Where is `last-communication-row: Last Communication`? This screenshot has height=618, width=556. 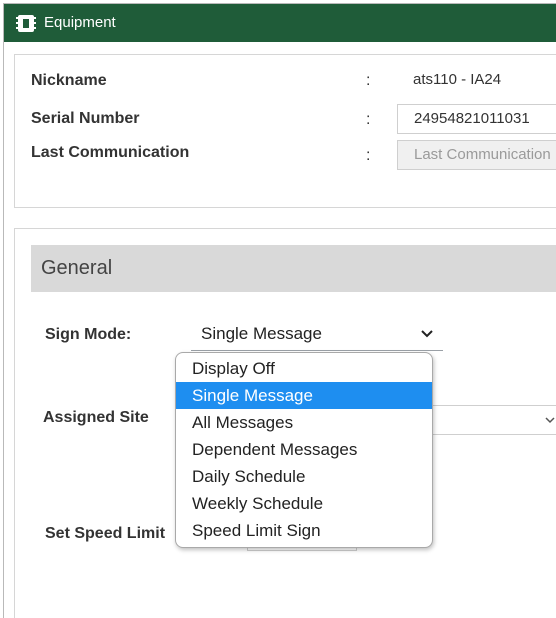
last-communication-row: Last Communication is located at coordinates (293, 155).